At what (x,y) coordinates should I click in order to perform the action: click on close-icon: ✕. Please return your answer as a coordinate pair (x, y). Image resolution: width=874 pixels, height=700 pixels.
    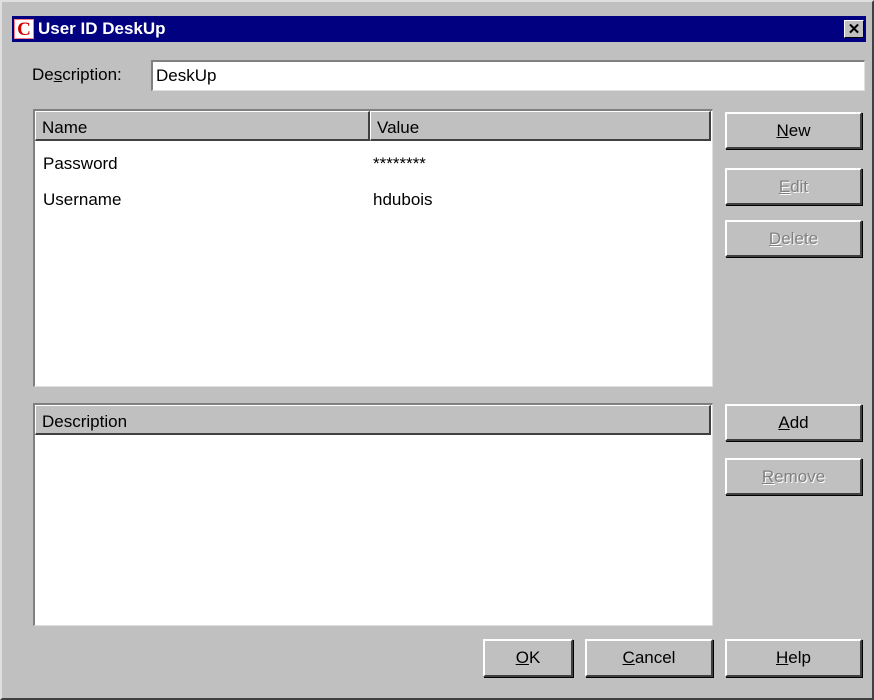
    Looking at the image, I should click on (854, 29).